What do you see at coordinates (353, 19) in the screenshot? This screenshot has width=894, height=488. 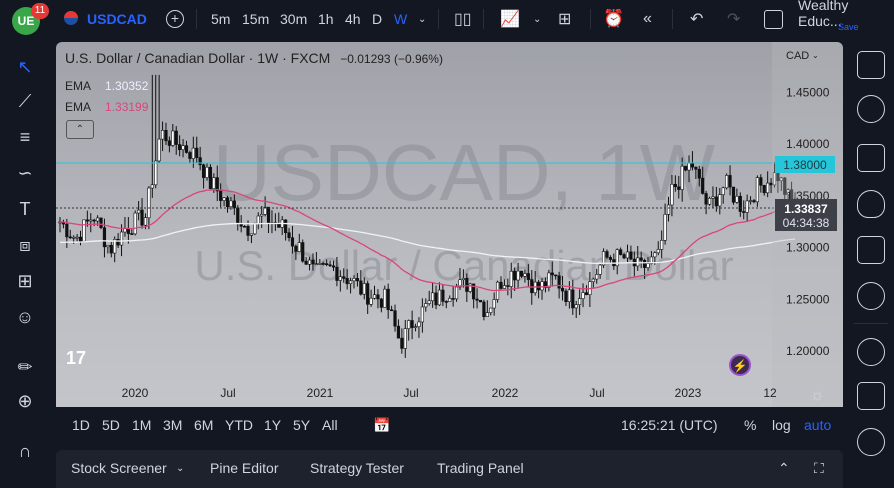 I see `interval-4h: 4h` at bounding box center [353, 19].